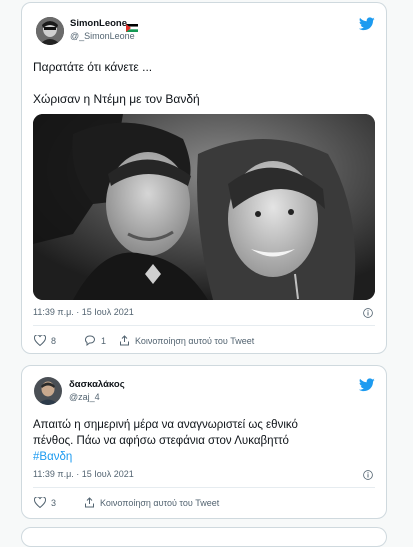 The width and height of the screenshot is (413, 547). I want to click on author-name: δασκαλάκος, so click(97, 384).